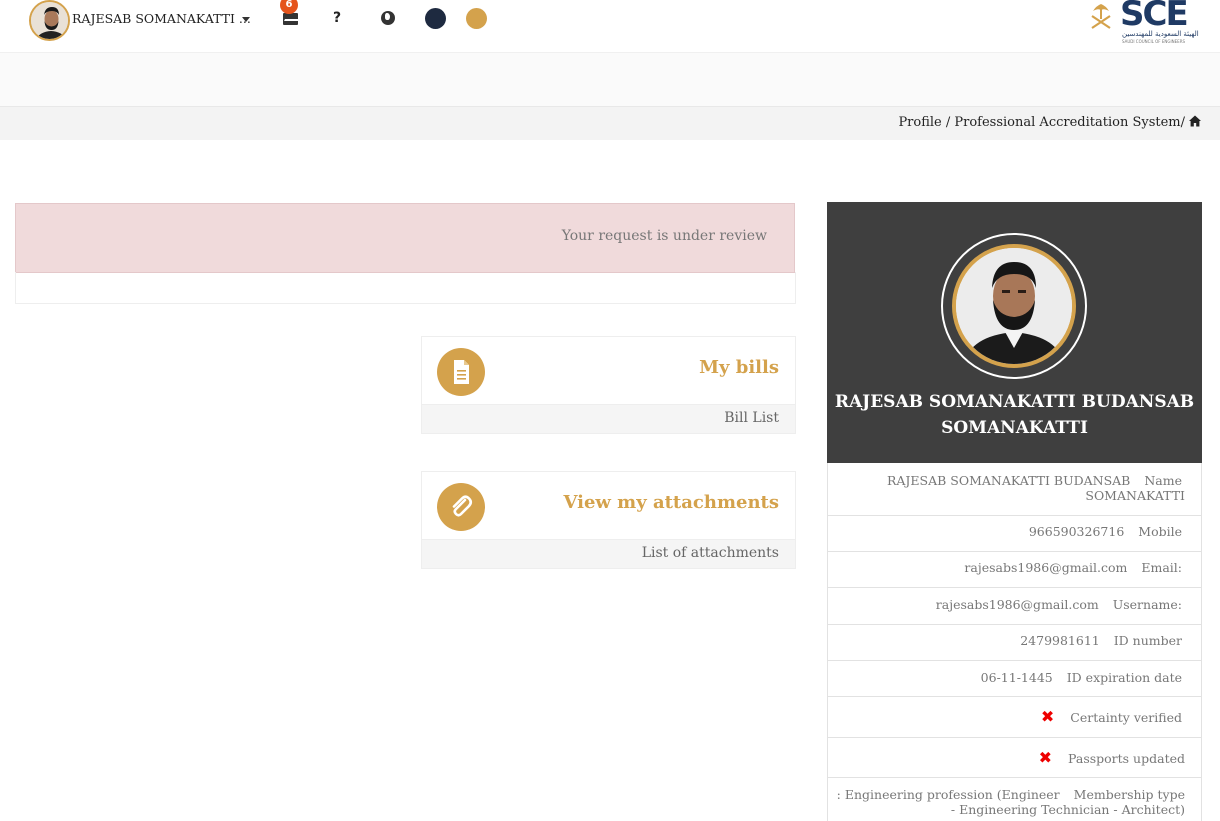  What do you see at coordinates (1129, 794) in the screenshot?
I see `membership-label: Membership type` at bounding box center [1129, 794].